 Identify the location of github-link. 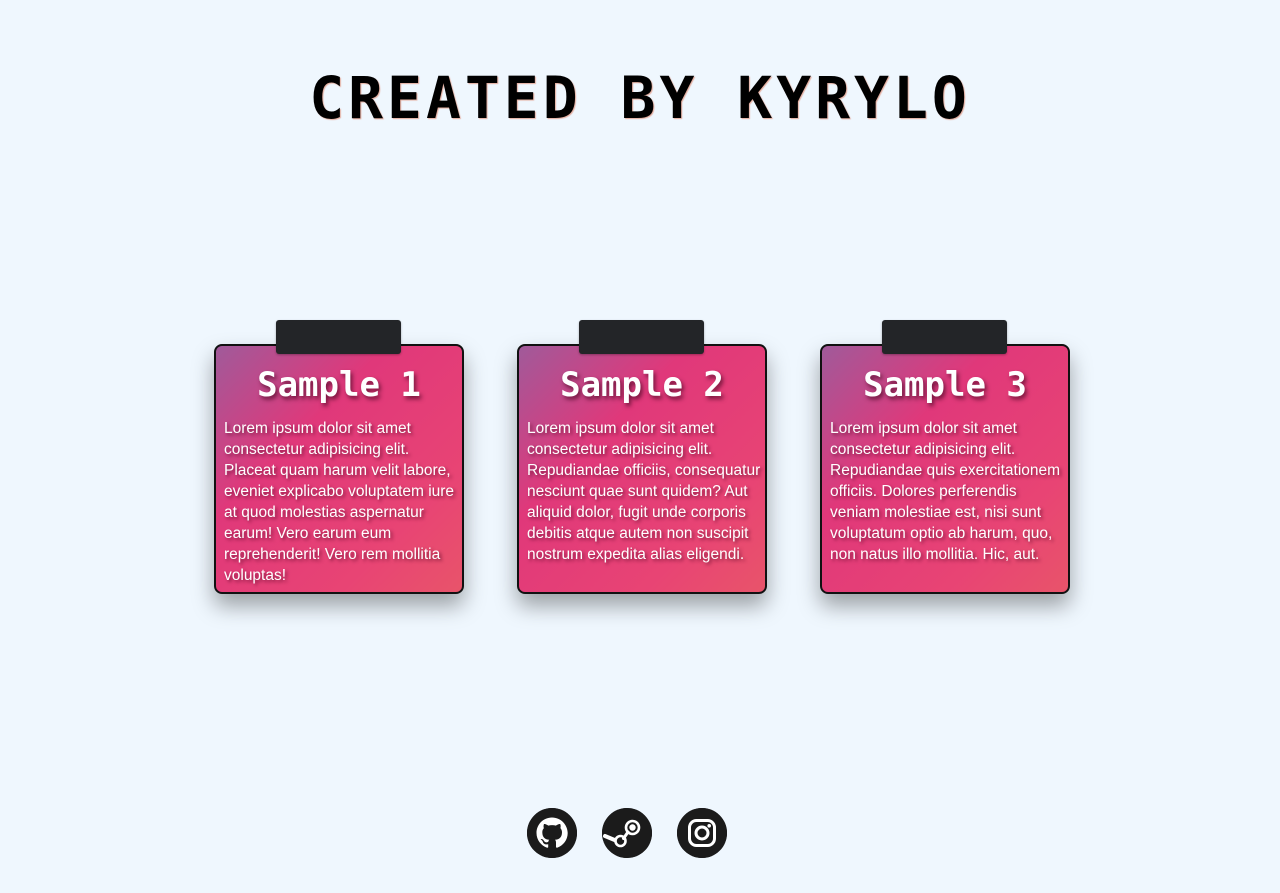
(552, 833).